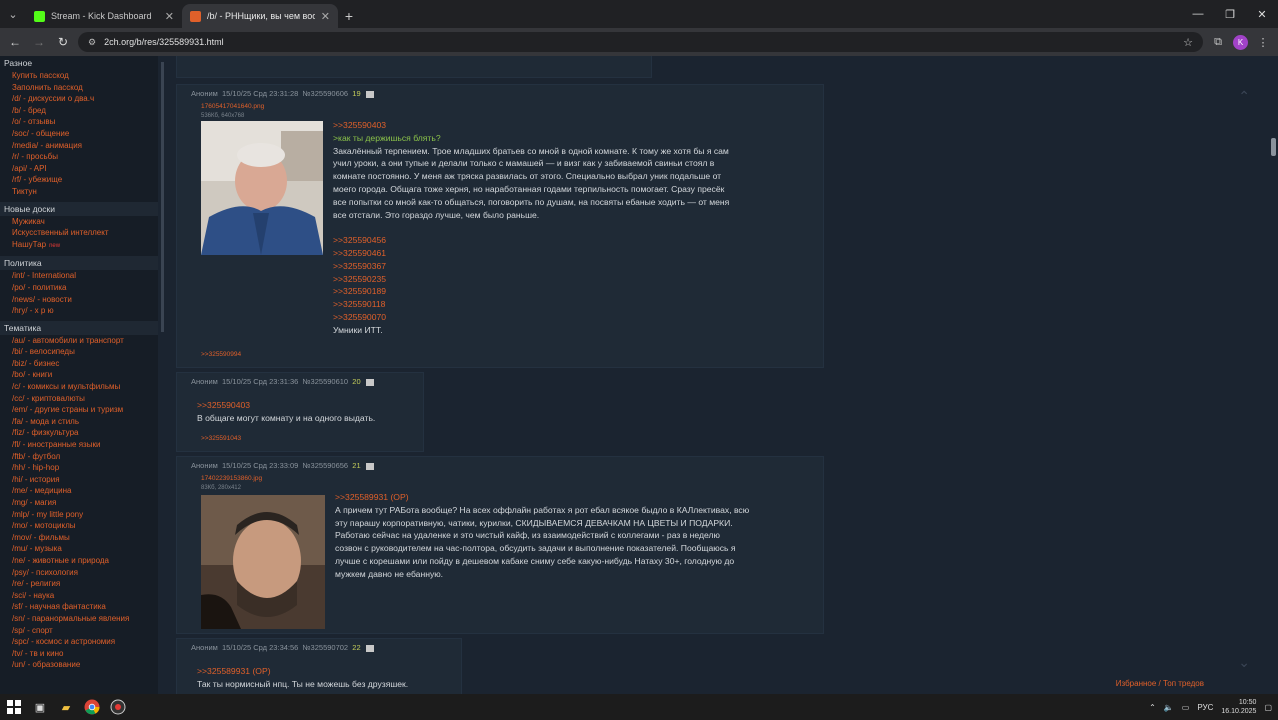 The height and width of the screenshot is (720, 1278). What do you see at coordinates (232, 106) in the screenshot?
I see `file-name: 17605417041640.png` at bounding box center [232, 106].